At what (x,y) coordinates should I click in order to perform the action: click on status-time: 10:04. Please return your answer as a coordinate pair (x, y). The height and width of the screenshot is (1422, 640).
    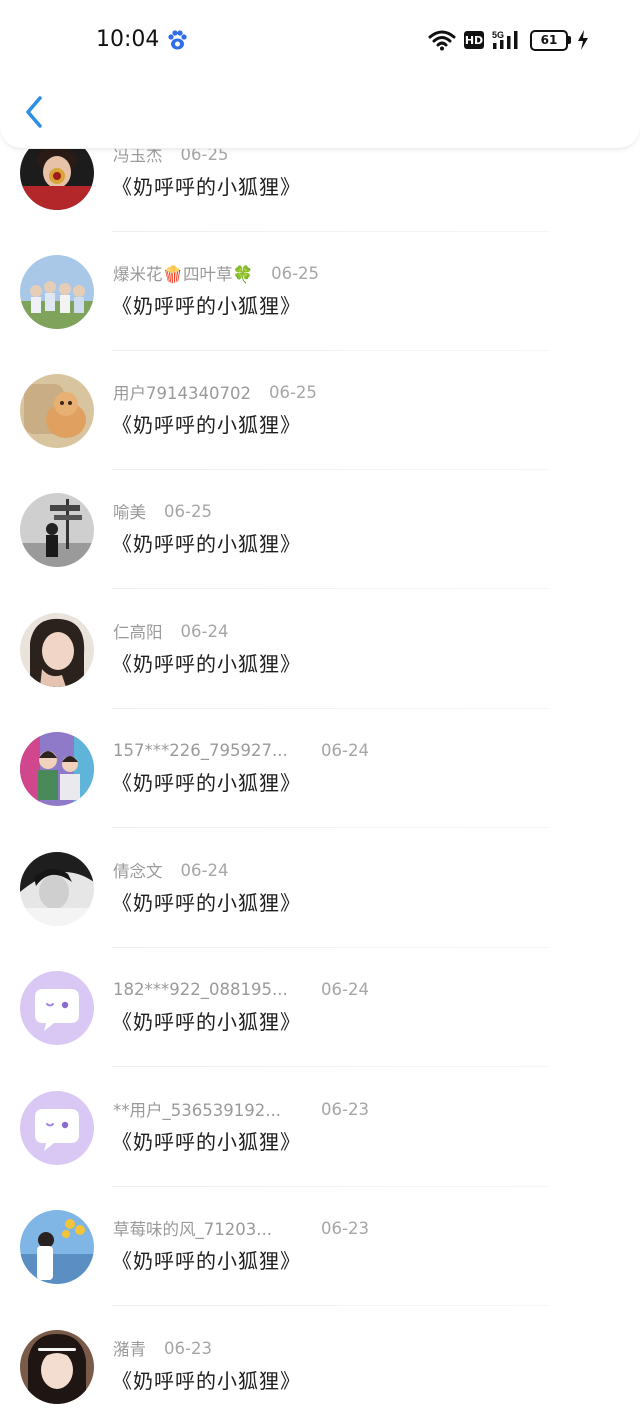
    Looking at the image, I should click on (128, 39).